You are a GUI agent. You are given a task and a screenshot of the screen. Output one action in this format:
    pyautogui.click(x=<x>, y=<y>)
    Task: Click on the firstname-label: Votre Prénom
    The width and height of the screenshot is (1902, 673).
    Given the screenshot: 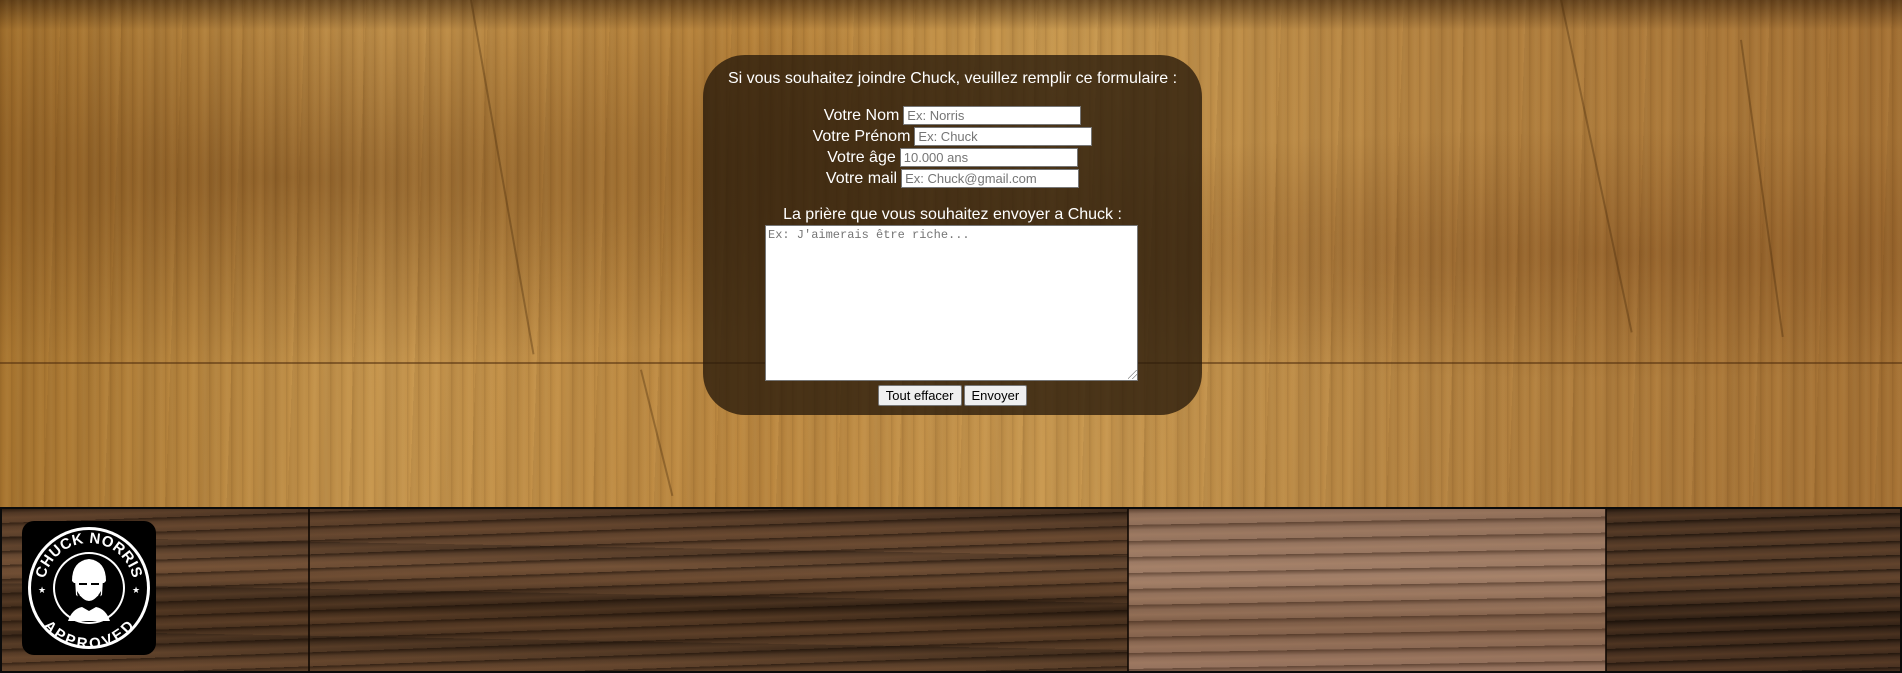 What is the action you would take?
    pyautogui.click(x=861, y=136)
    